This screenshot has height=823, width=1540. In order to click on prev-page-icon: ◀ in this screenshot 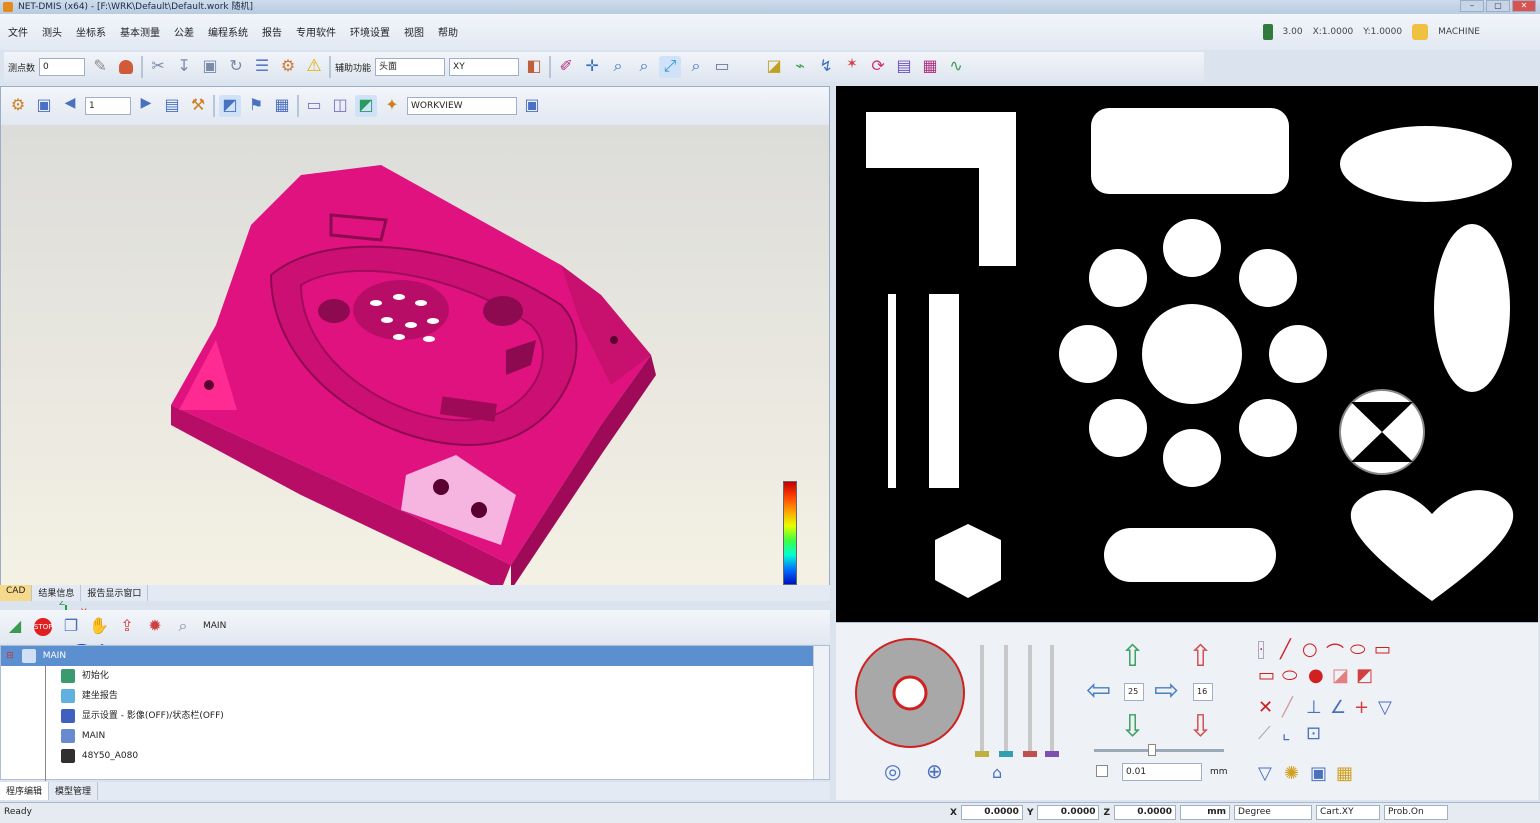, I will do `click(70, 106)`.